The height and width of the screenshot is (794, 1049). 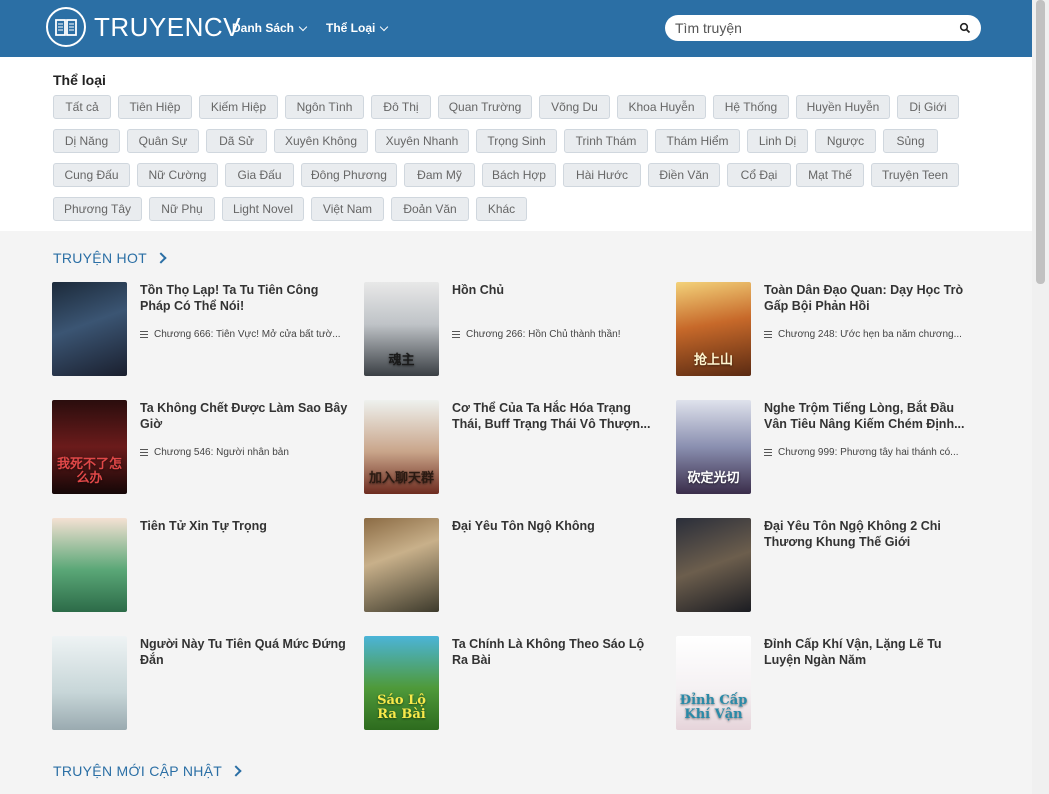 What do you see at coordinates (182, 209) in the screenshot?
I see `genre-chip: Nữ Phụ` at bounding box center [182, 209].